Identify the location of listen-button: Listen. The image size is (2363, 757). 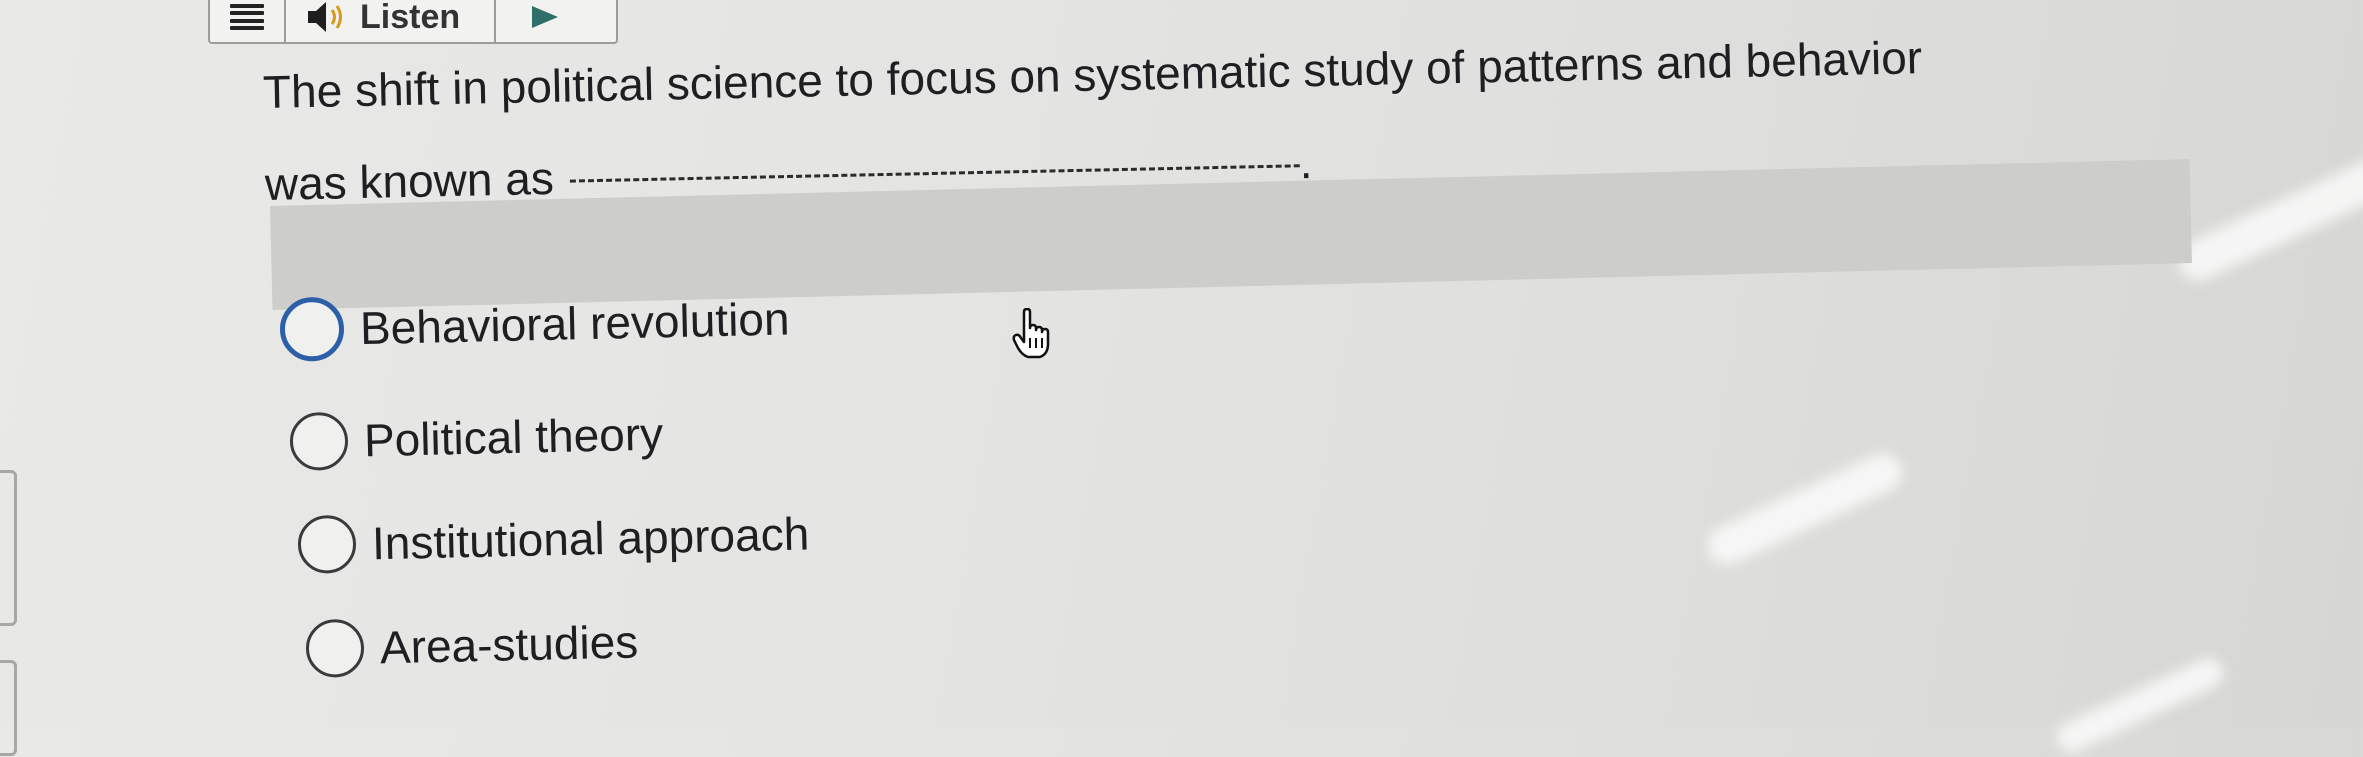
(391, 21).